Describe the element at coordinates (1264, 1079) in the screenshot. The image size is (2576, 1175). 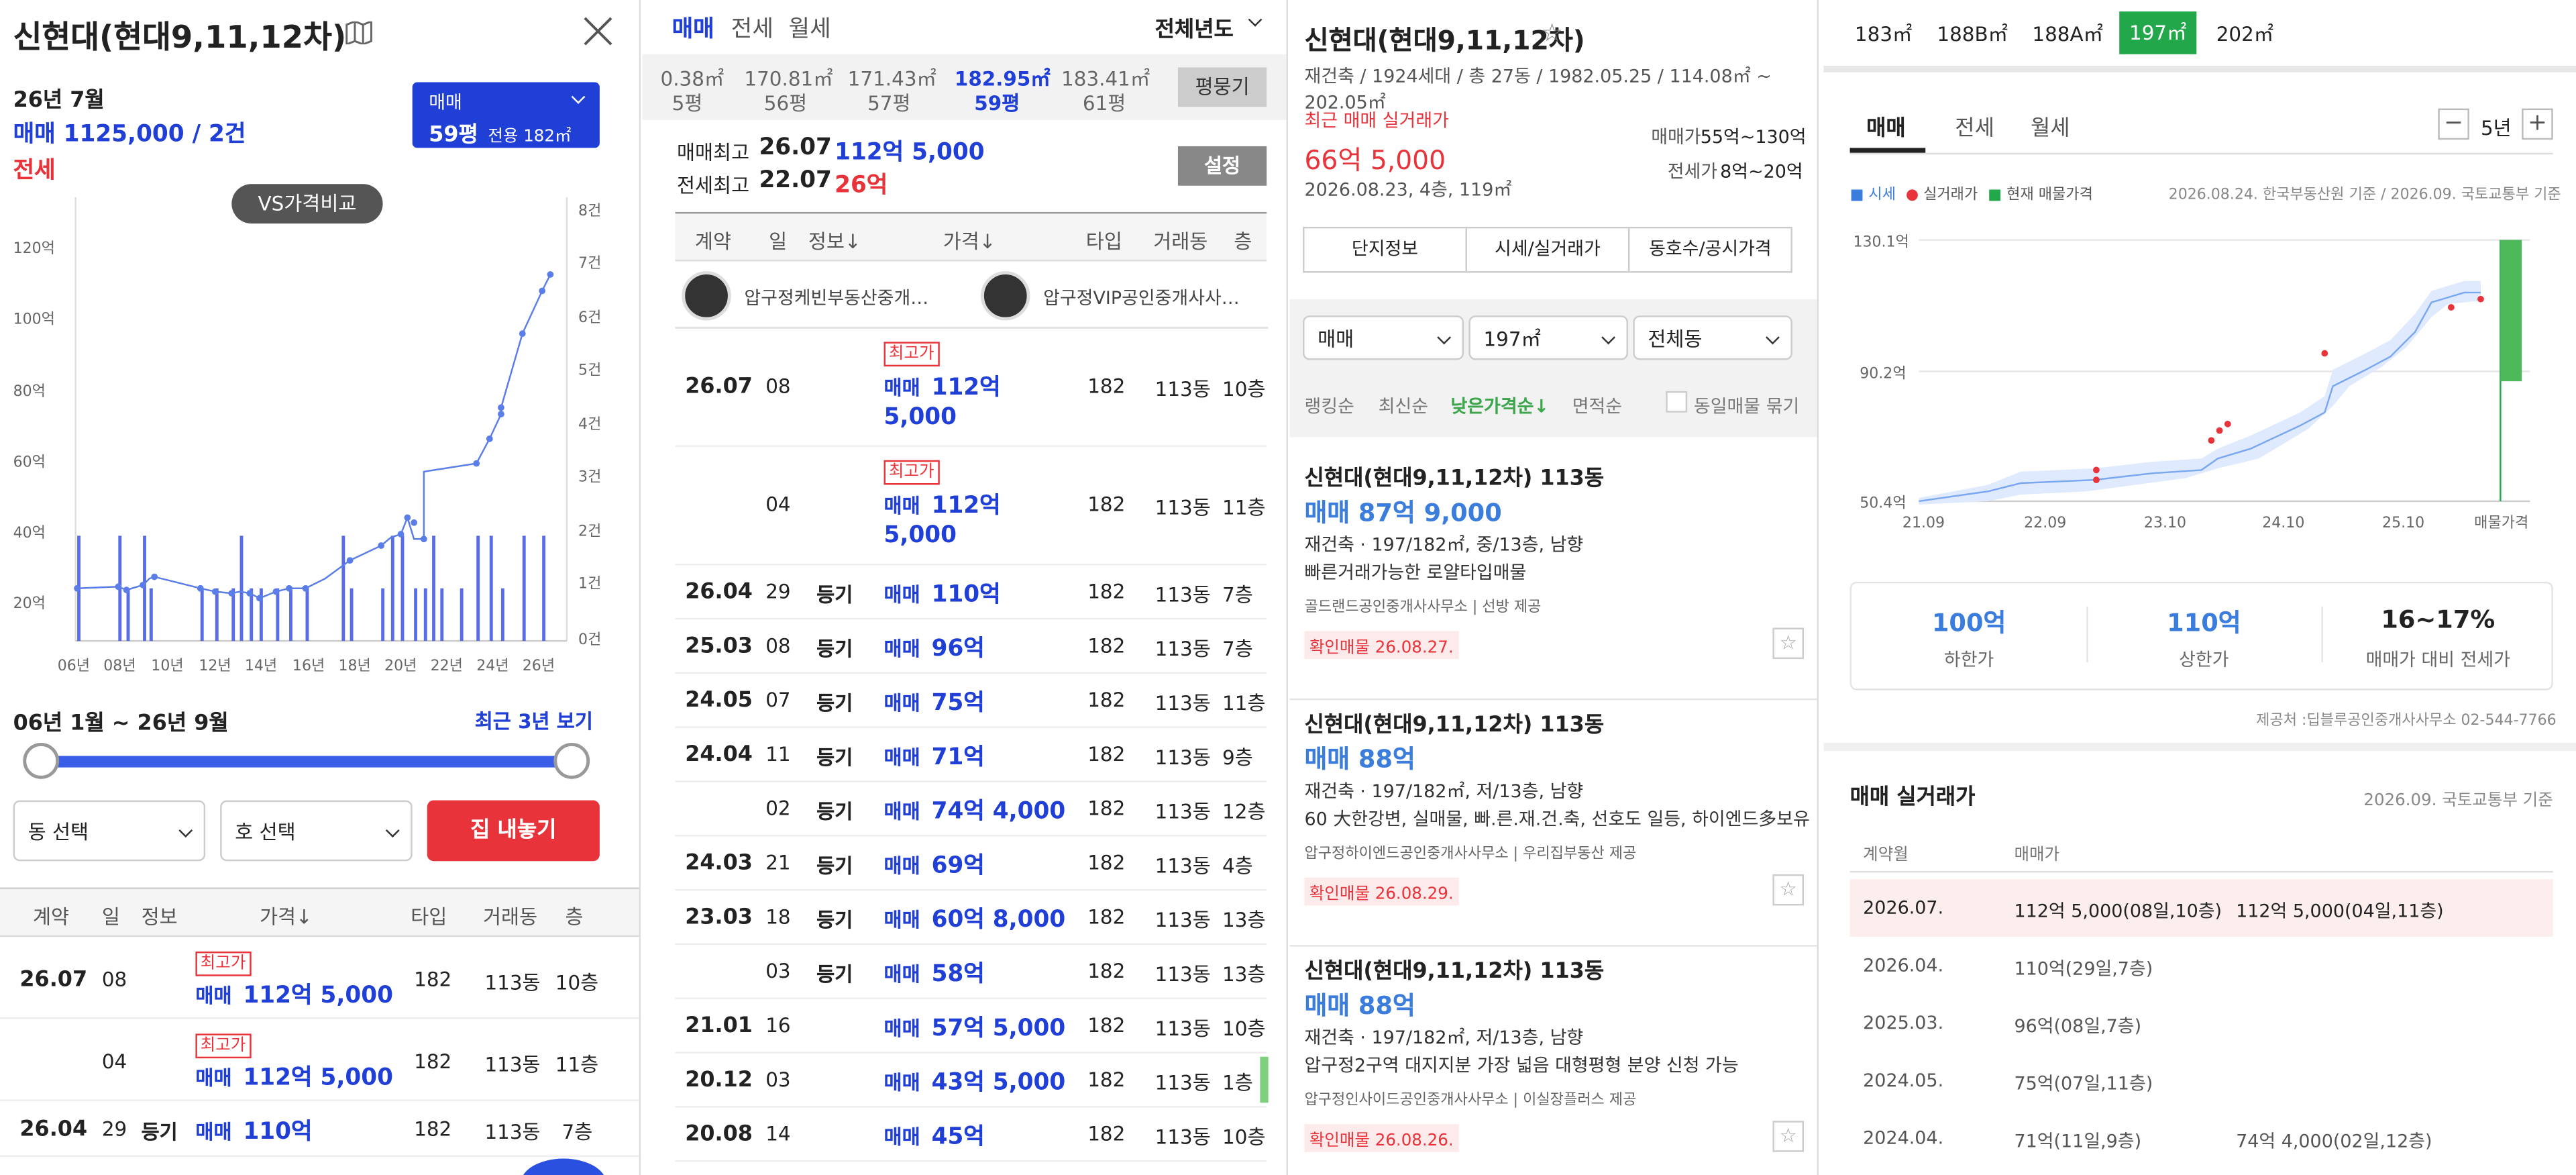
I see `scroll-indicator` at that location.